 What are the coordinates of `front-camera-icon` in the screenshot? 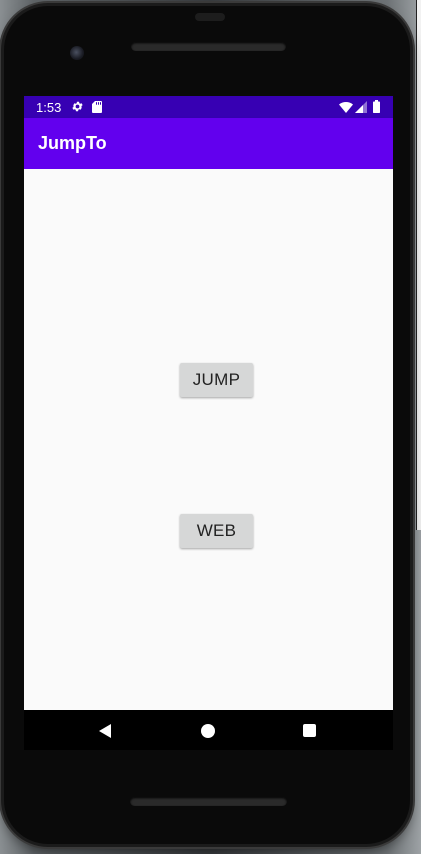 It's located at (77, 53).